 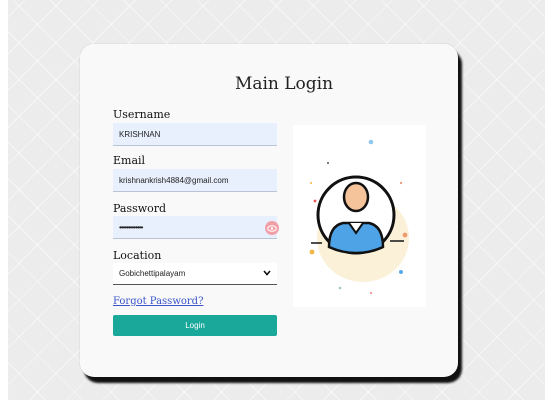 What do you see at coordinates (195, 134) in the screenshot?
I see `username-field: KRISHNAN` at bounding box center [195, 134].